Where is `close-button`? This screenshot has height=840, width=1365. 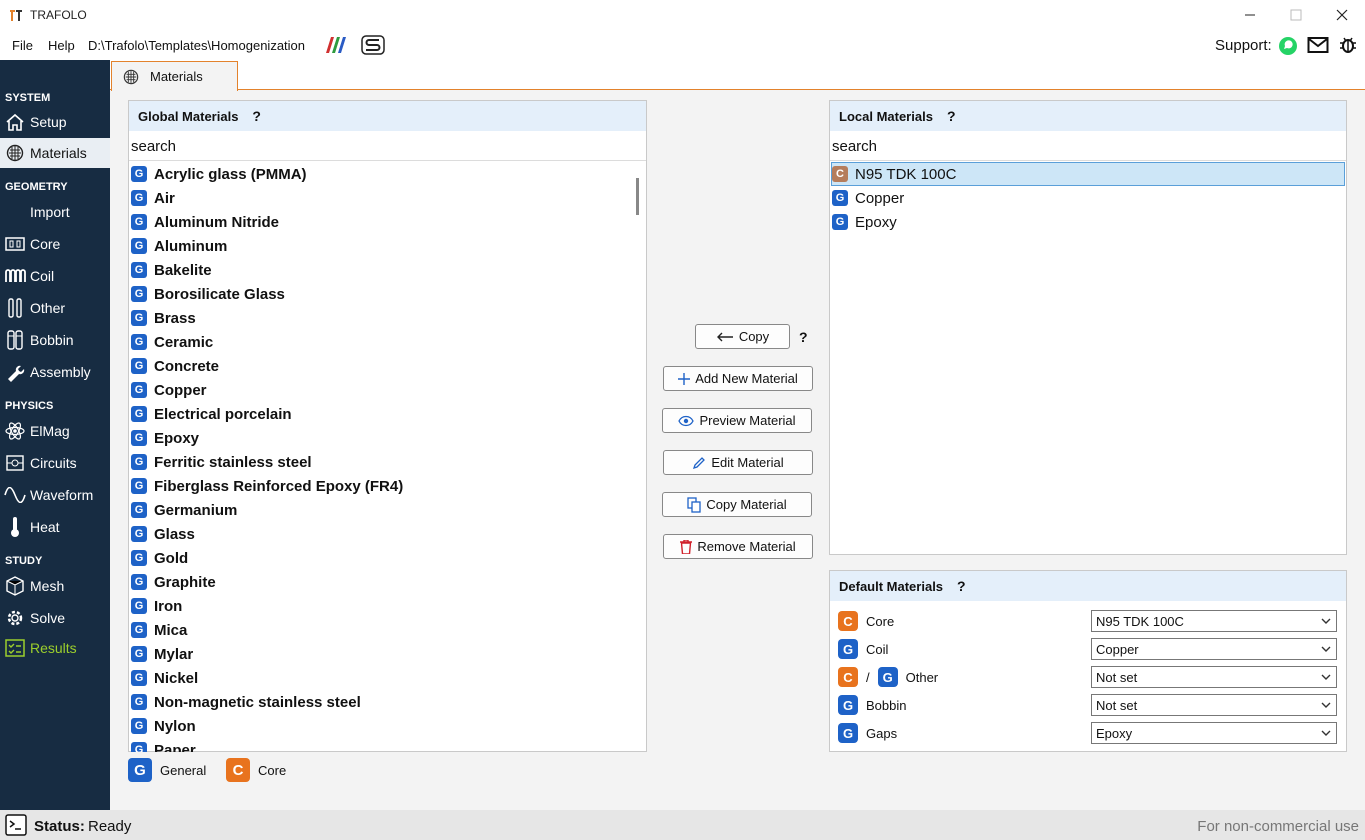
close-button is located at coordinates (1342, 15).